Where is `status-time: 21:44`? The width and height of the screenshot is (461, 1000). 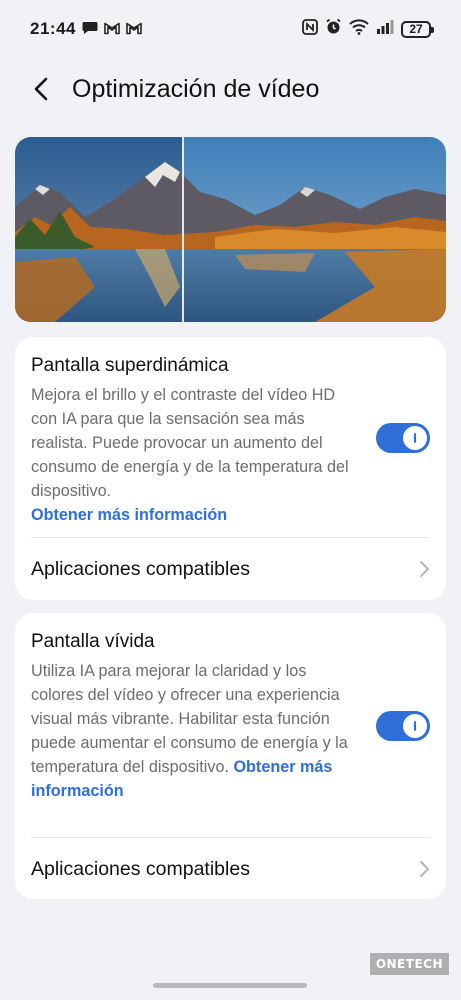 status-time: 21:44 is located at coordinates (53, 28).